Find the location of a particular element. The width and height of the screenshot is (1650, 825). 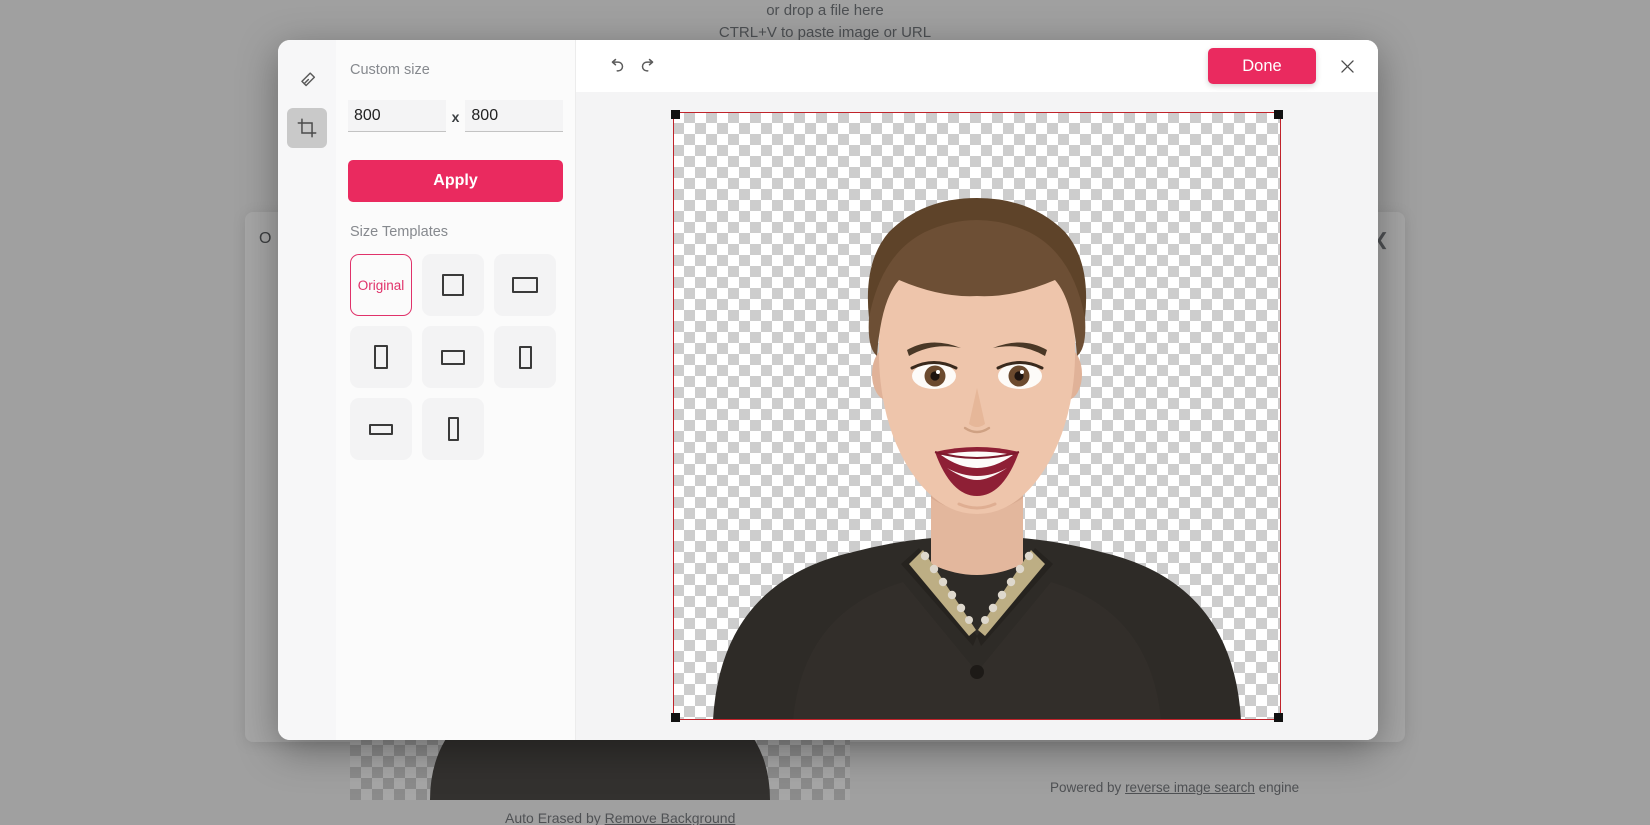

redo-icon is located at coordinates (647, 65).